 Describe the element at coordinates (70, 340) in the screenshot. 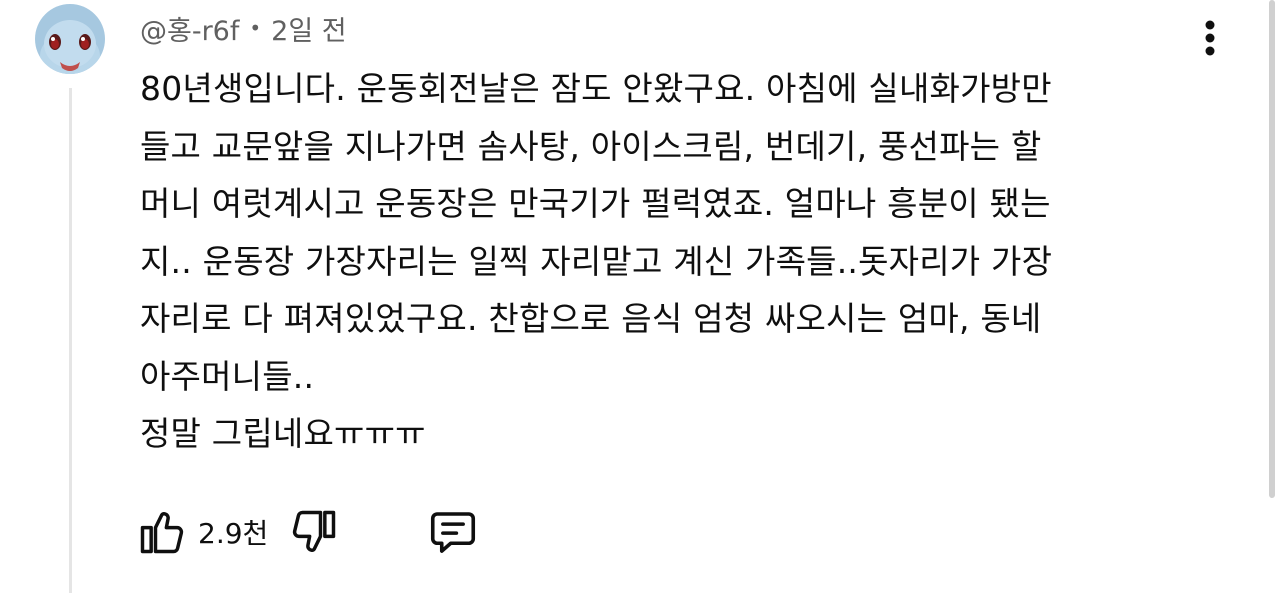

I see `thread-line` at that location.